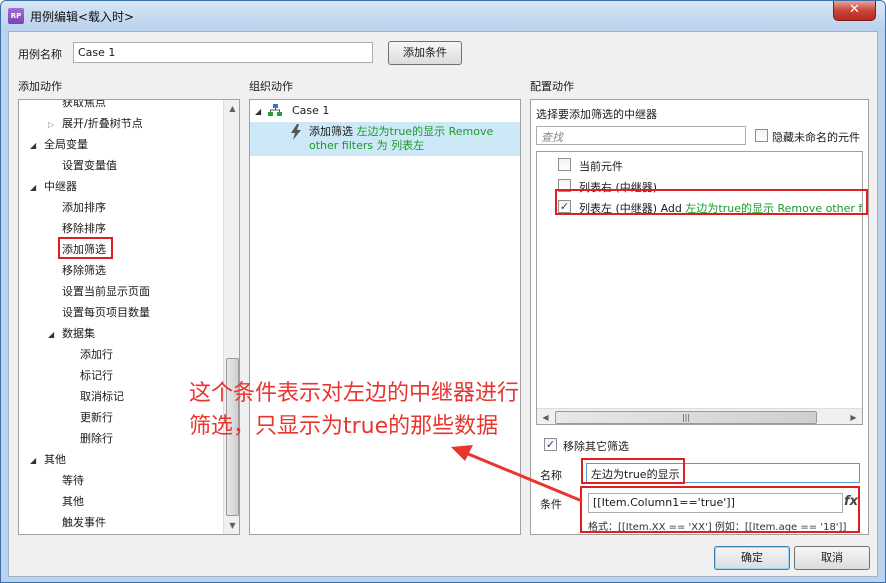 This screenshot has width=886, height=583. I want to click on organize-action-heading: 组织动作, so click(271, 86).